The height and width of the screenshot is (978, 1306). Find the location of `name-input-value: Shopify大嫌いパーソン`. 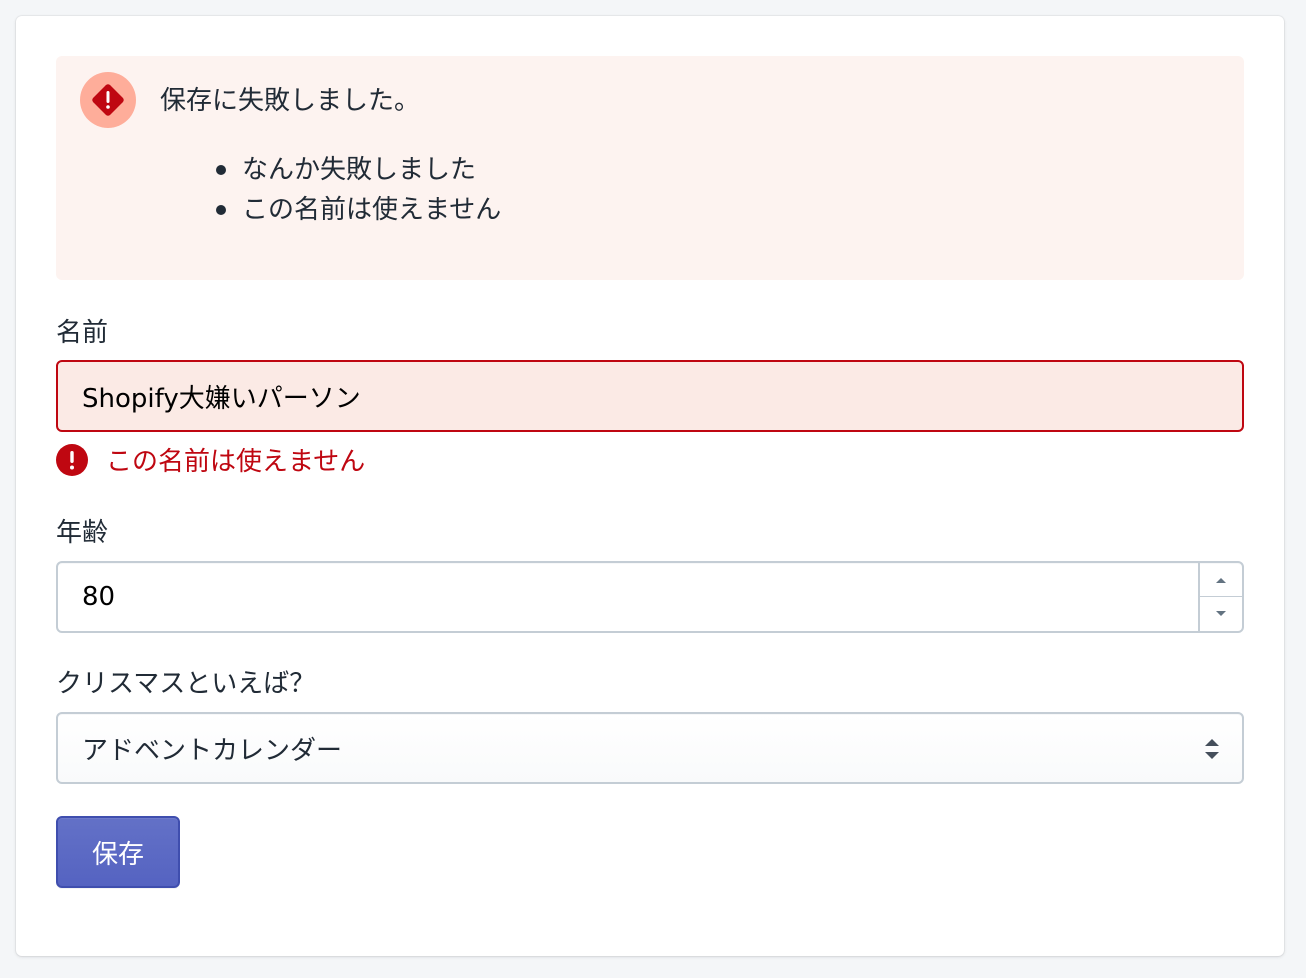

name-input-value: Shopify大嫌いパーソン is located at coordinates (221, 398).